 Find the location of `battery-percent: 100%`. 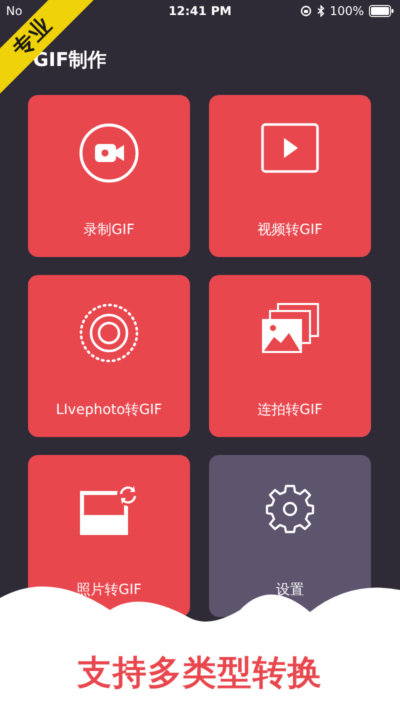

battery-percent: 100% is located at coordinates (347, 11).